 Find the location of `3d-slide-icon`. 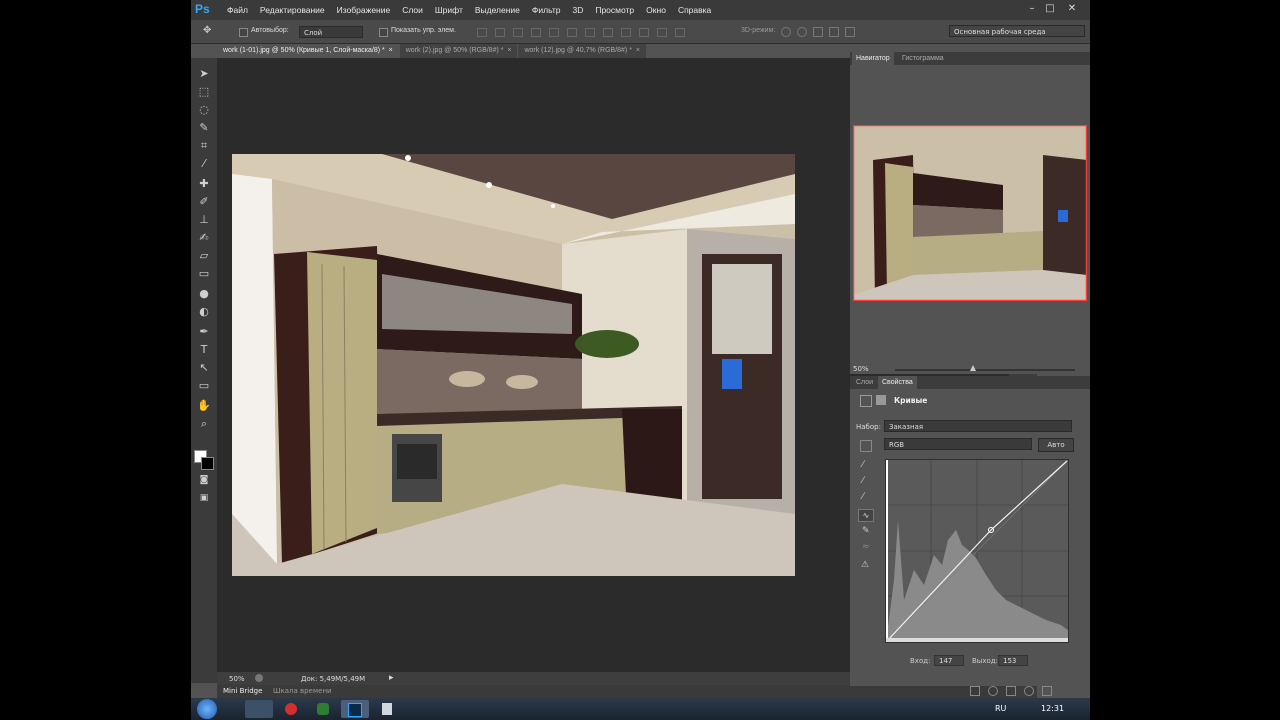

3d-slide-icon is located at coordinates (834, 32).